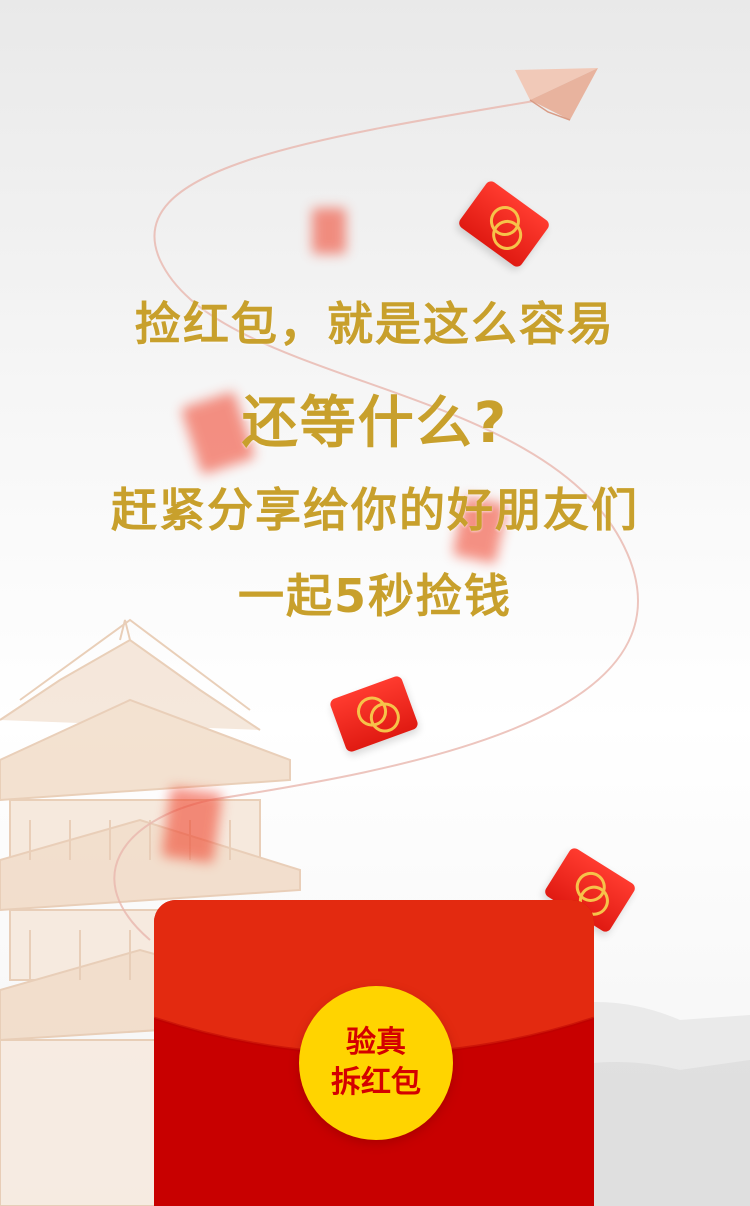  I want to click on button-label-line-1: 验真, so click(376, 1042).